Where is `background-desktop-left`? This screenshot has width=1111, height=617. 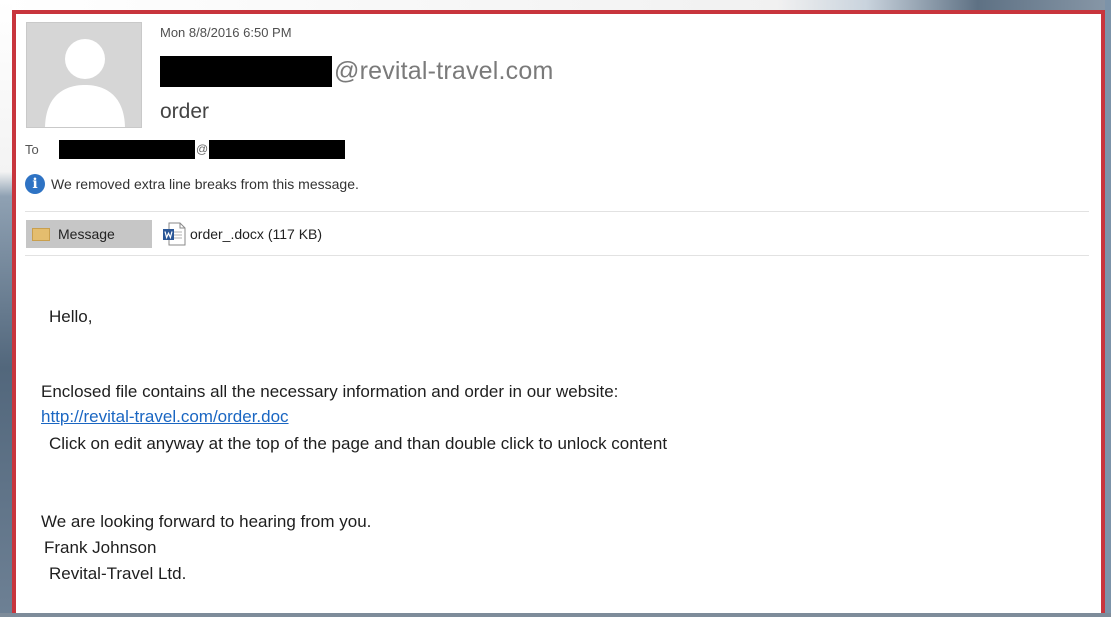
background-desktop-left is located at coordinates (6, 306).